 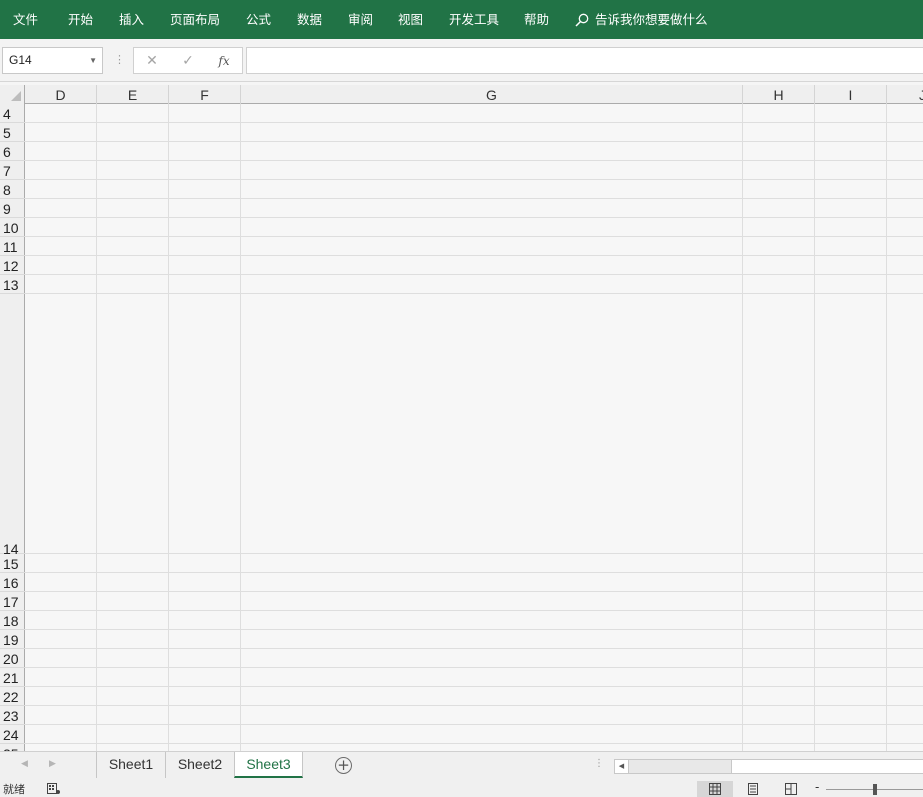 I want to click on scroll-tabs-left-icon: ◀, so click(x=24, y=764).